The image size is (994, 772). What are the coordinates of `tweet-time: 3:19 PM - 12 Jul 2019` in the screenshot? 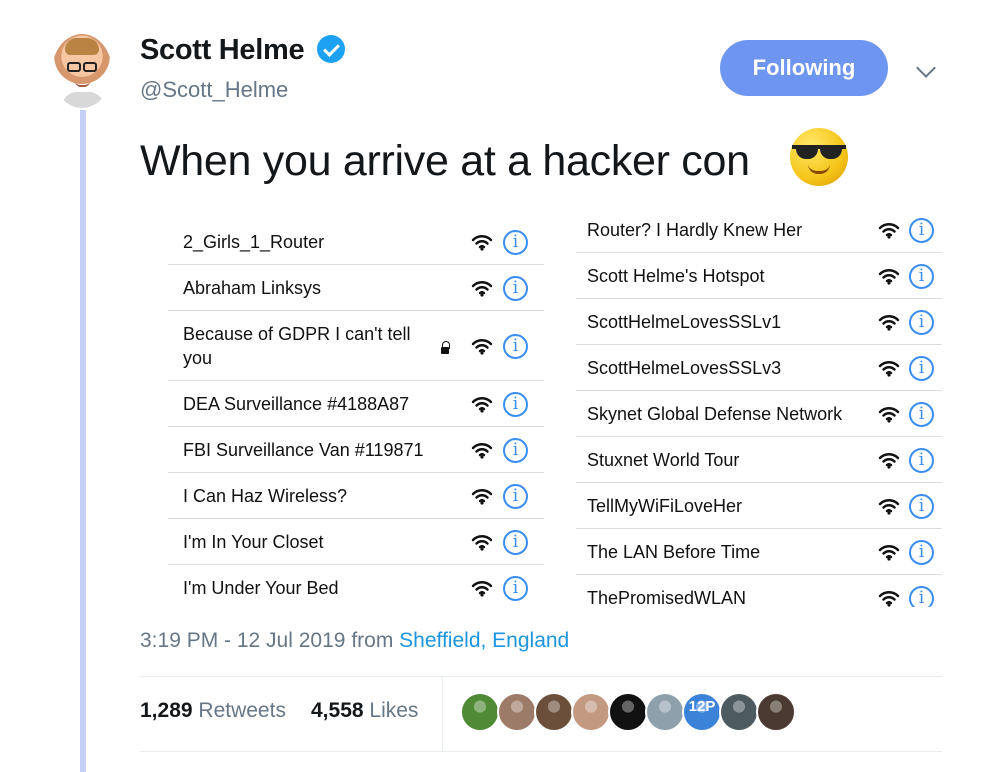 It's located at (242, 640).